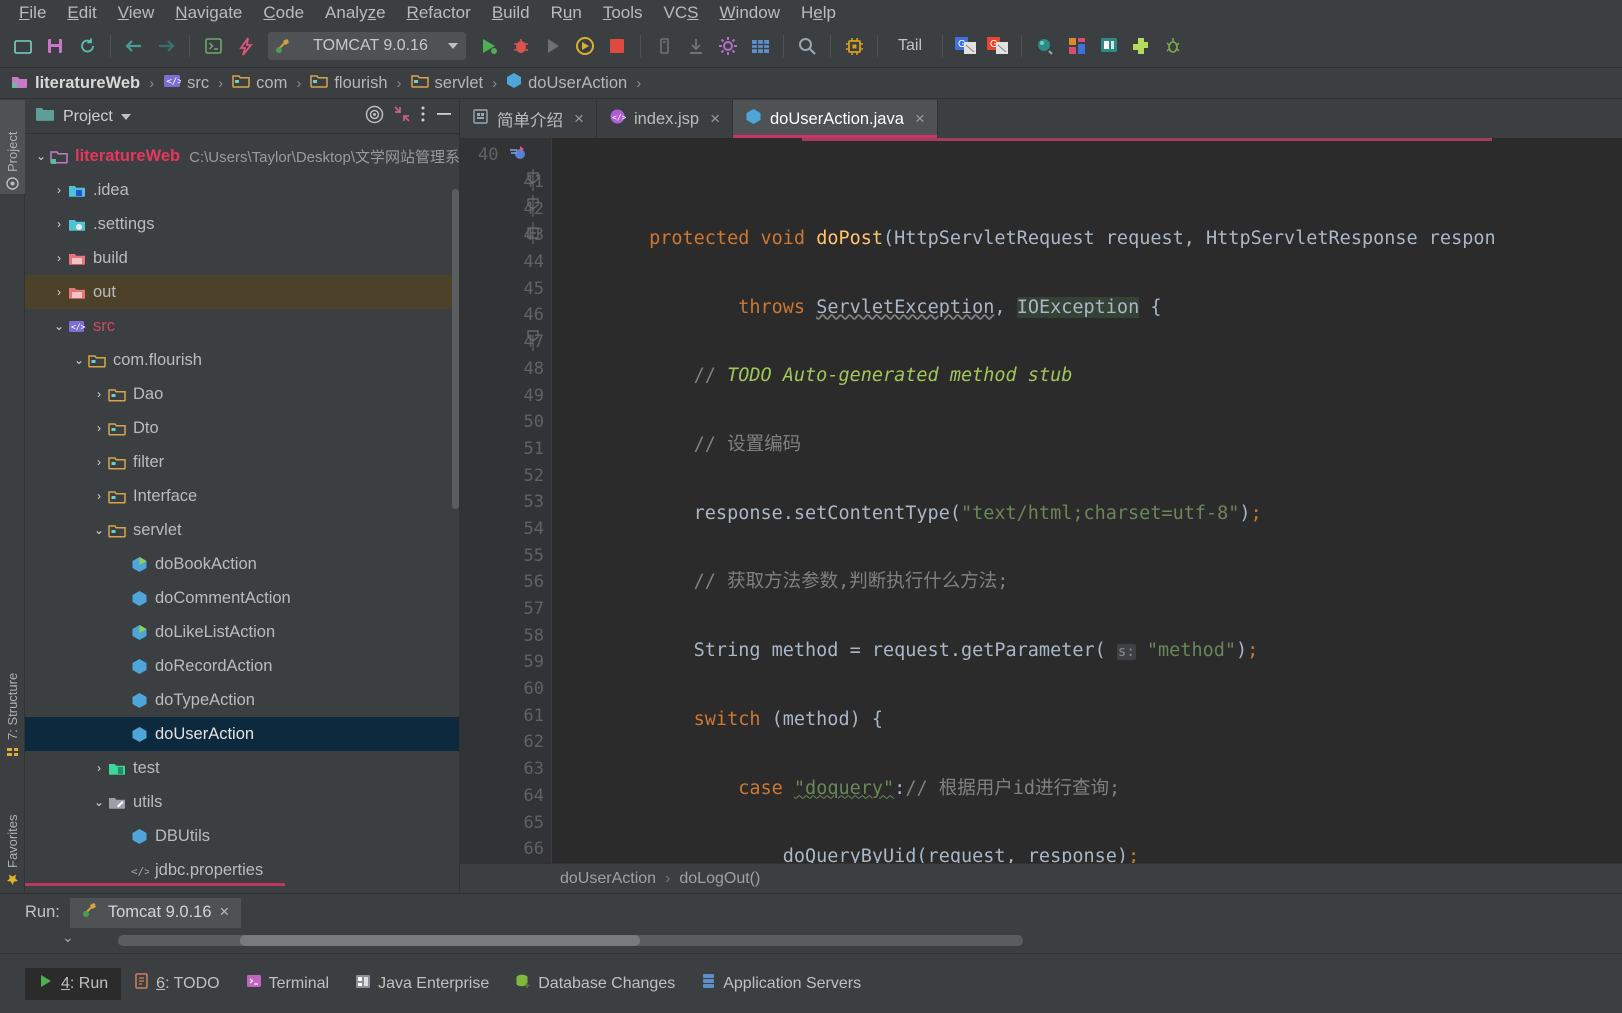 The width and height of the screenshot is (1622, 1013). What do you see at coordinates (242, 462) in the screenshot?
I see `tree-item-filter: › filter` at bounding box center [242, 462].